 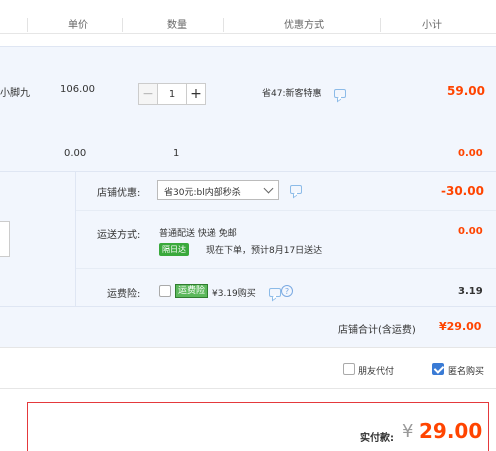 What do you see at coordinates (460, 326) in the screenshot?
I see `shop-total-amount: ¥29.00` at bounding box center [460, 326].